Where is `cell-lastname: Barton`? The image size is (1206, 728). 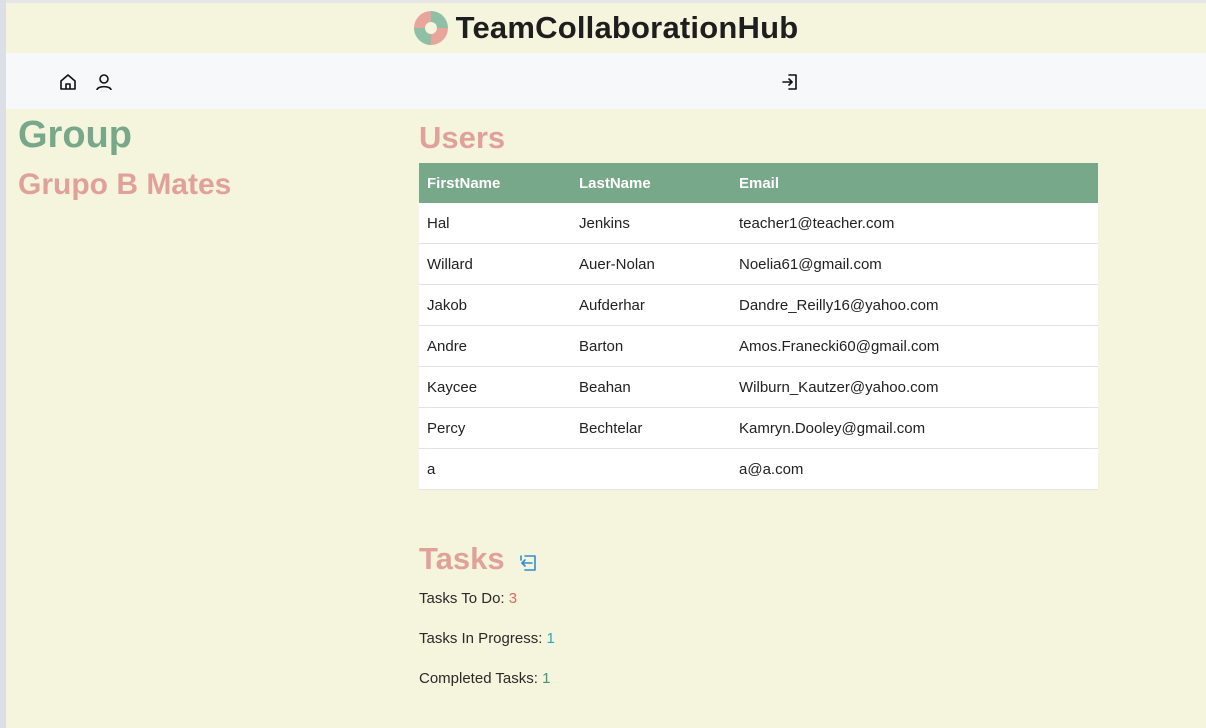 cell-lastname: Barton is located at coordinates (651, 346).